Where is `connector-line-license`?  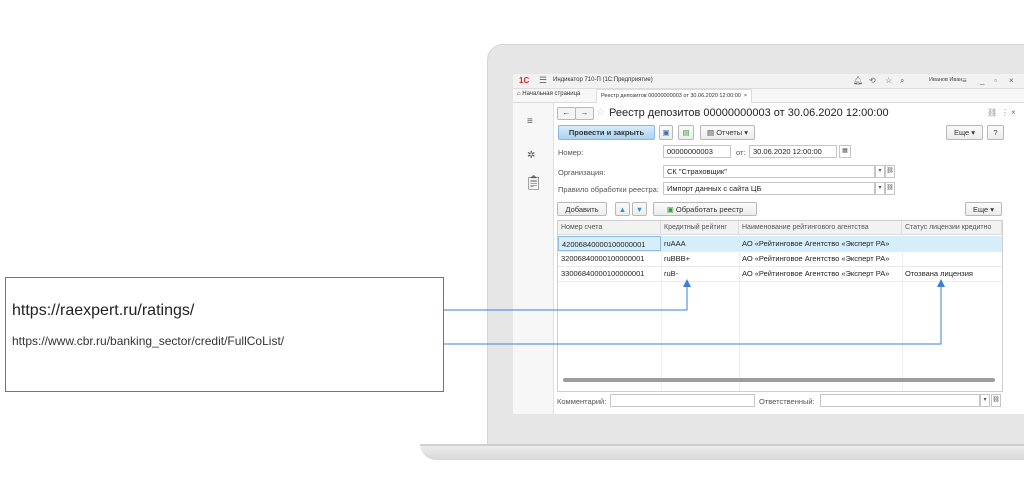 connector-line-license is located at coordinates (693, 315).